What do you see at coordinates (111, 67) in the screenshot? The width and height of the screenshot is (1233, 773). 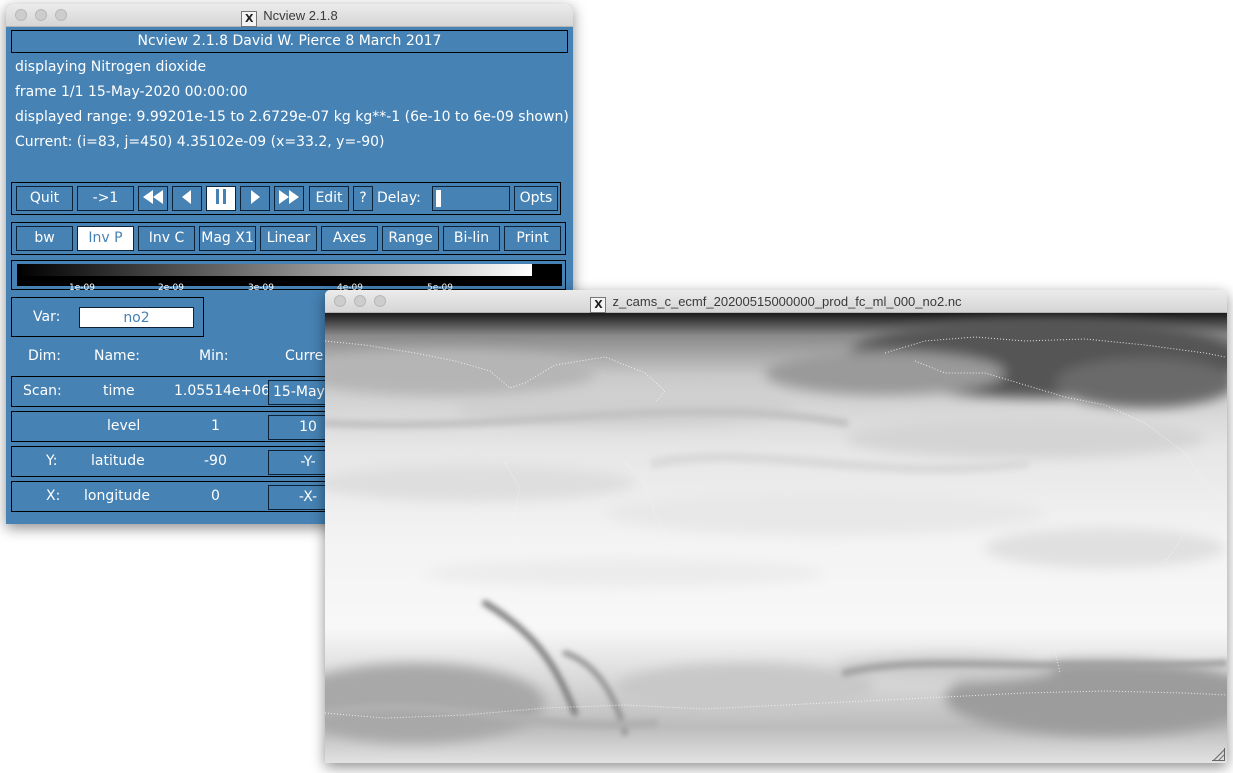 I see `displaying-label: displaying Nitrogen dioxide` at bounding box center [111, 67].